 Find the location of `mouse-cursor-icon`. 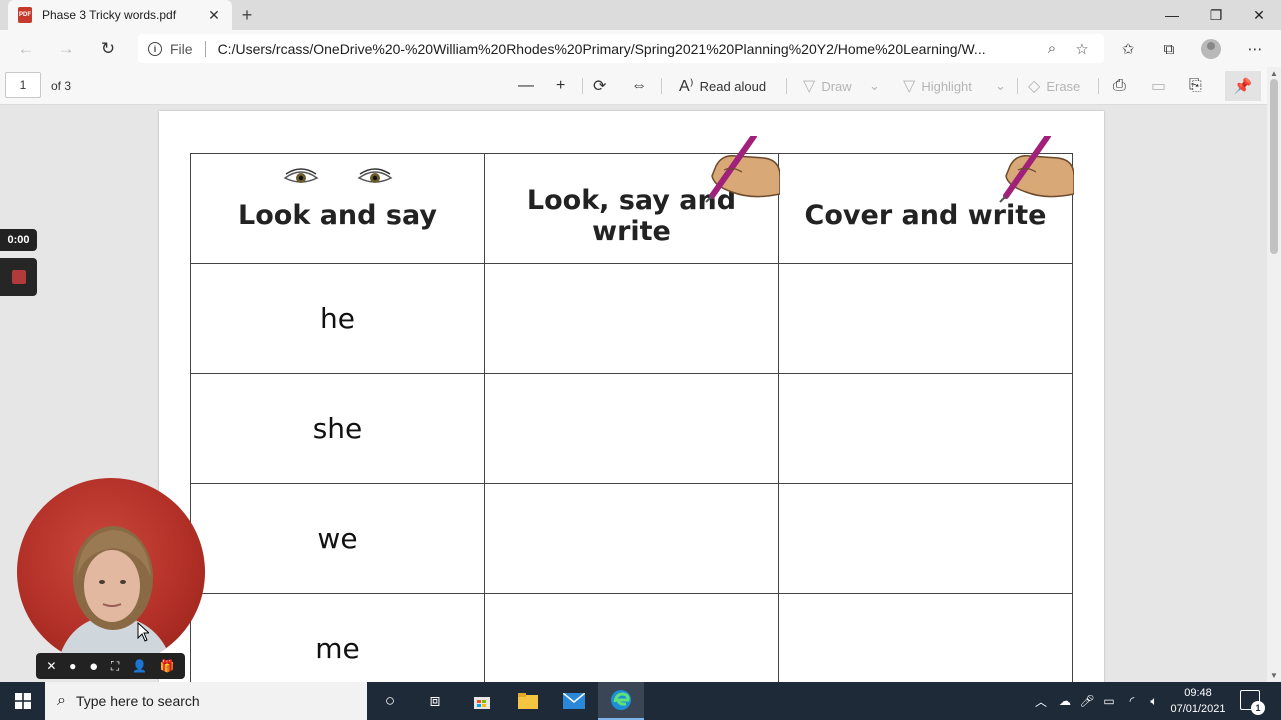

mouse-cursor-icon is located at coordinates (143, 632).